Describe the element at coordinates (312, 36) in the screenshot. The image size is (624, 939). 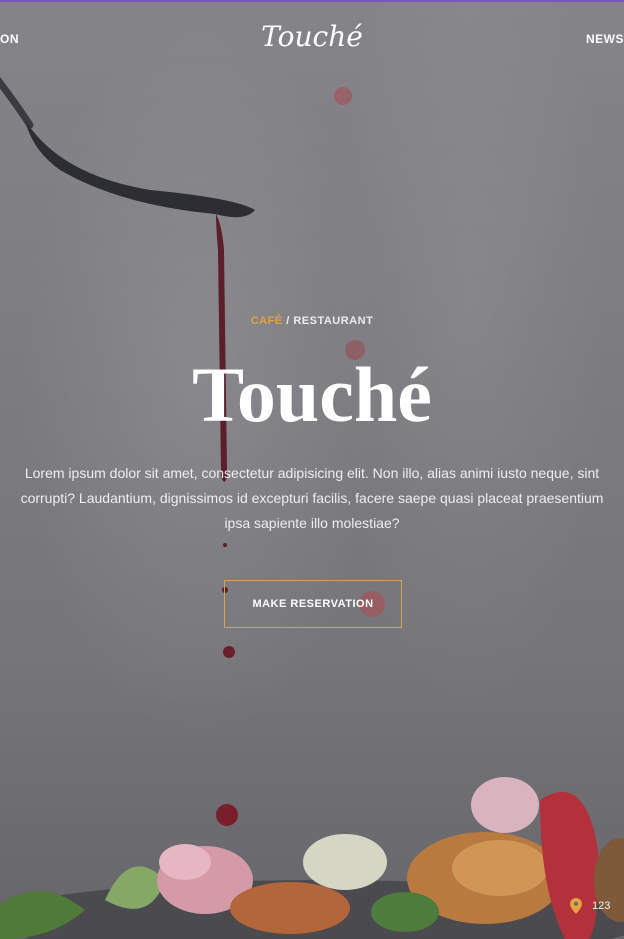
I see `site-logo: Touché` at that location.